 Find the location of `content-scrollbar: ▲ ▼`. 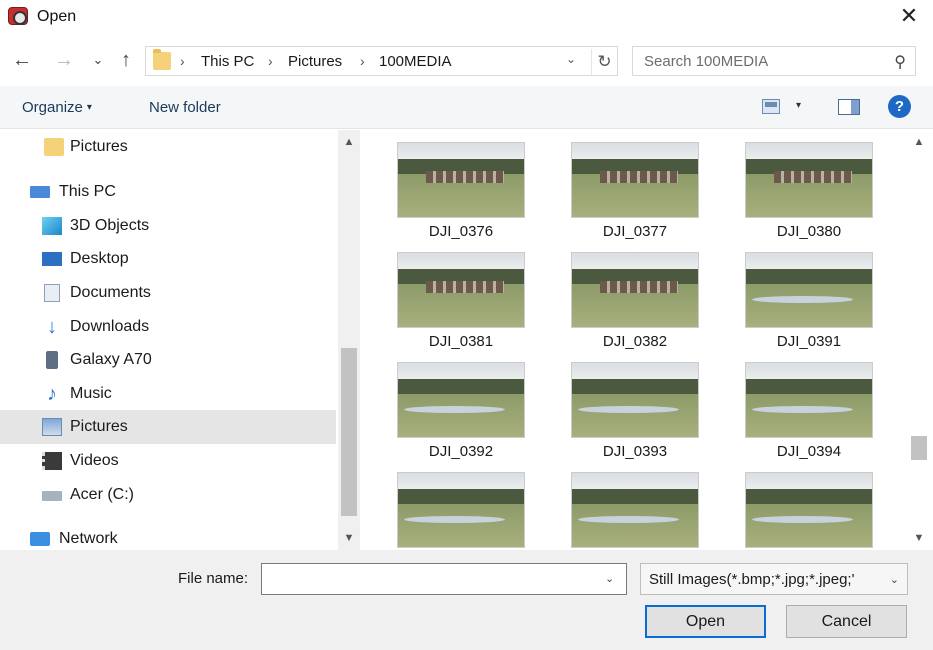

content-scrollbar: ▲ ▼ is located at coordinates (919, 340).